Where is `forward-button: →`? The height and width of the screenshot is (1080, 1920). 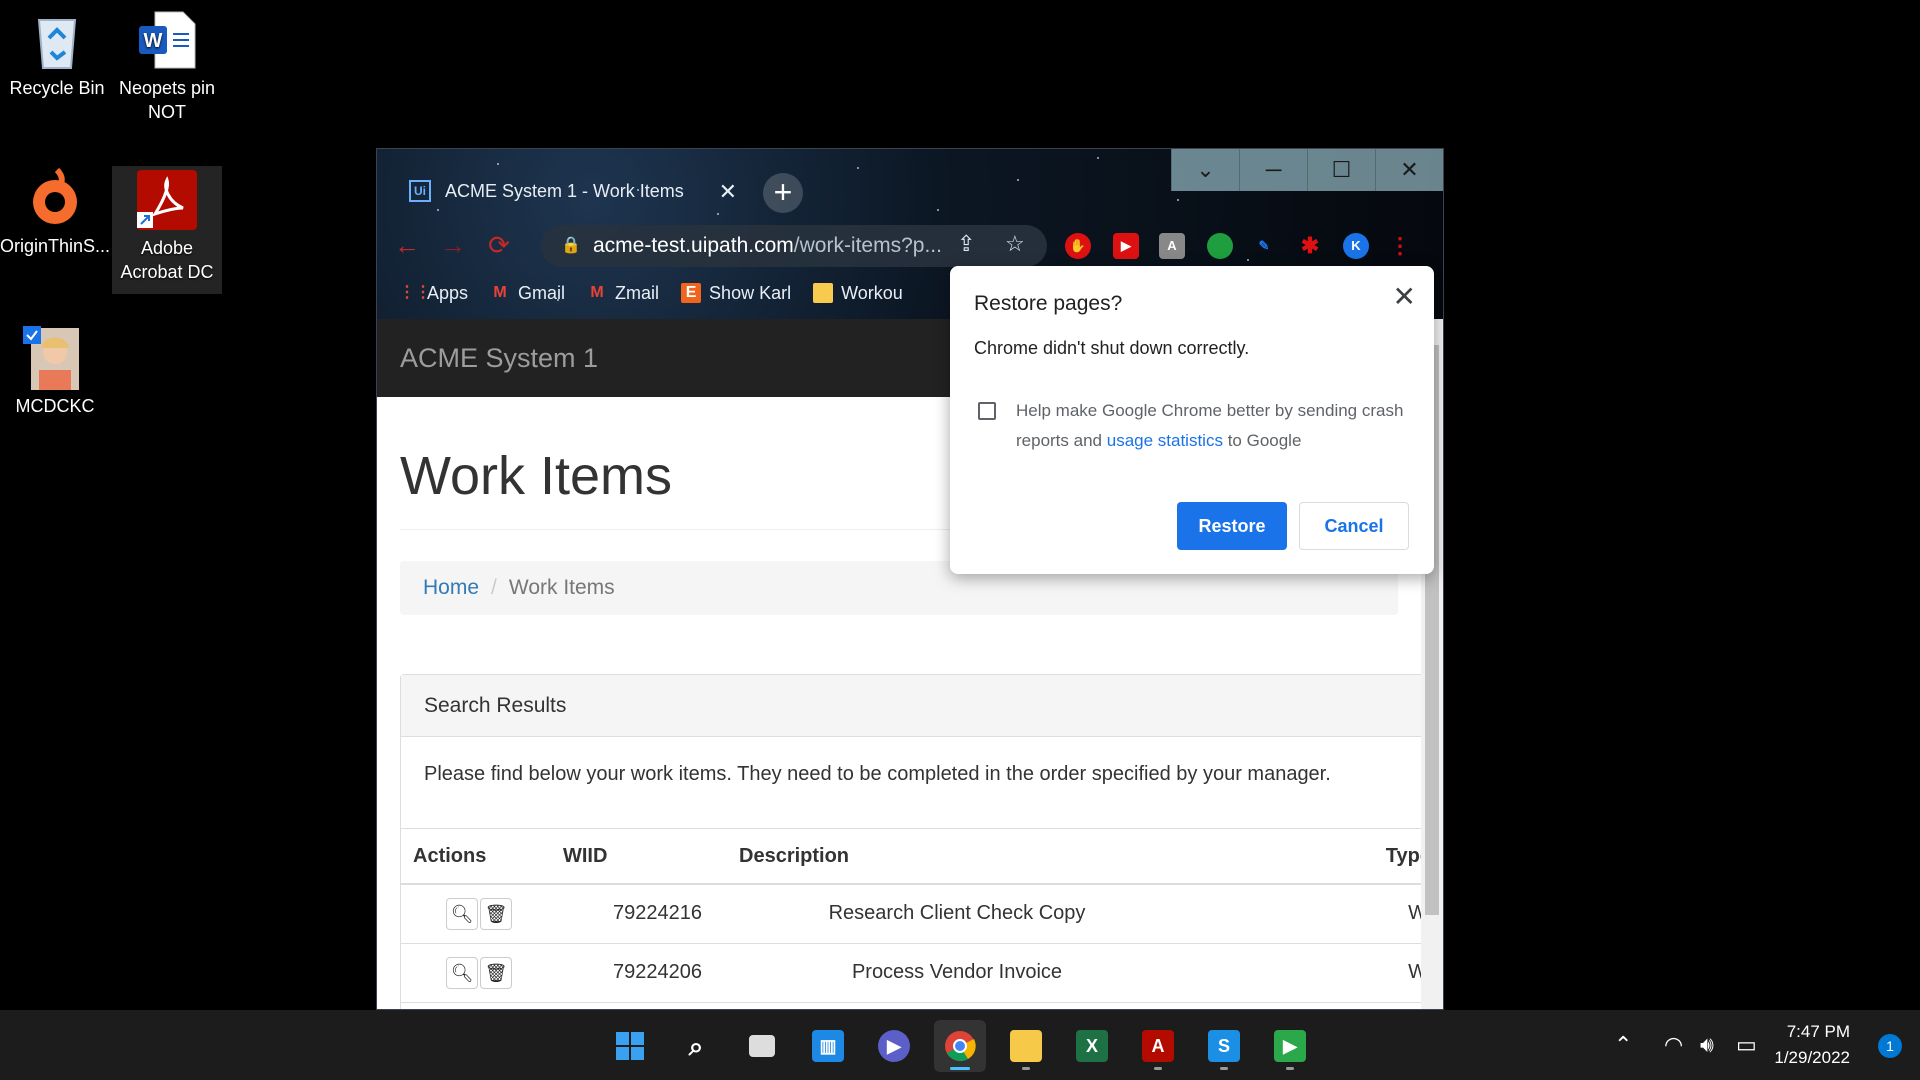
forward-button: → is located at coordinates (453, 245).